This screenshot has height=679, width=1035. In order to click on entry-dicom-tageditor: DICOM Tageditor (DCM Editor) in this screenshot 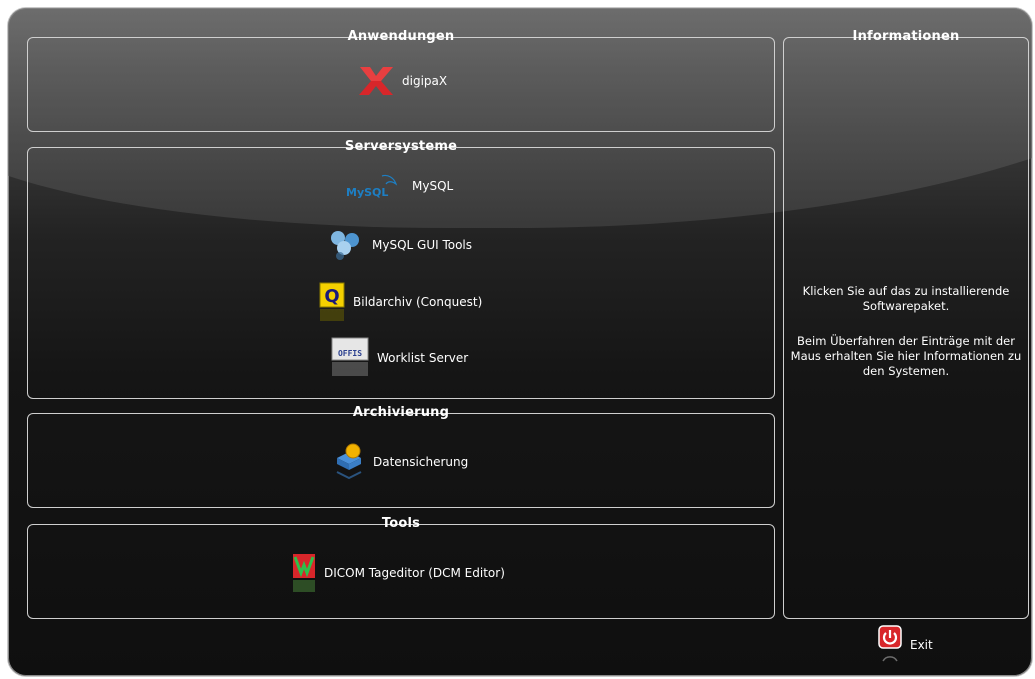, I will do `click(398, 573)`.